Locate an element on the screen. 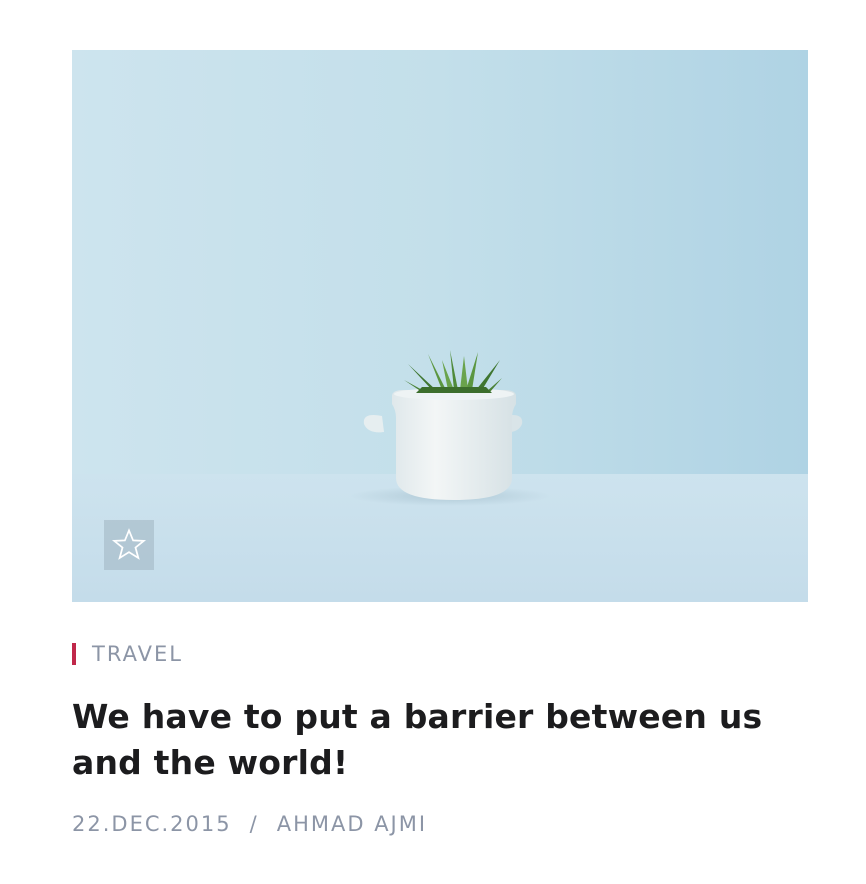 The width and height of the screenshot is (866, 884). category-link: TRAVEL is located at coordinates (137, 654).